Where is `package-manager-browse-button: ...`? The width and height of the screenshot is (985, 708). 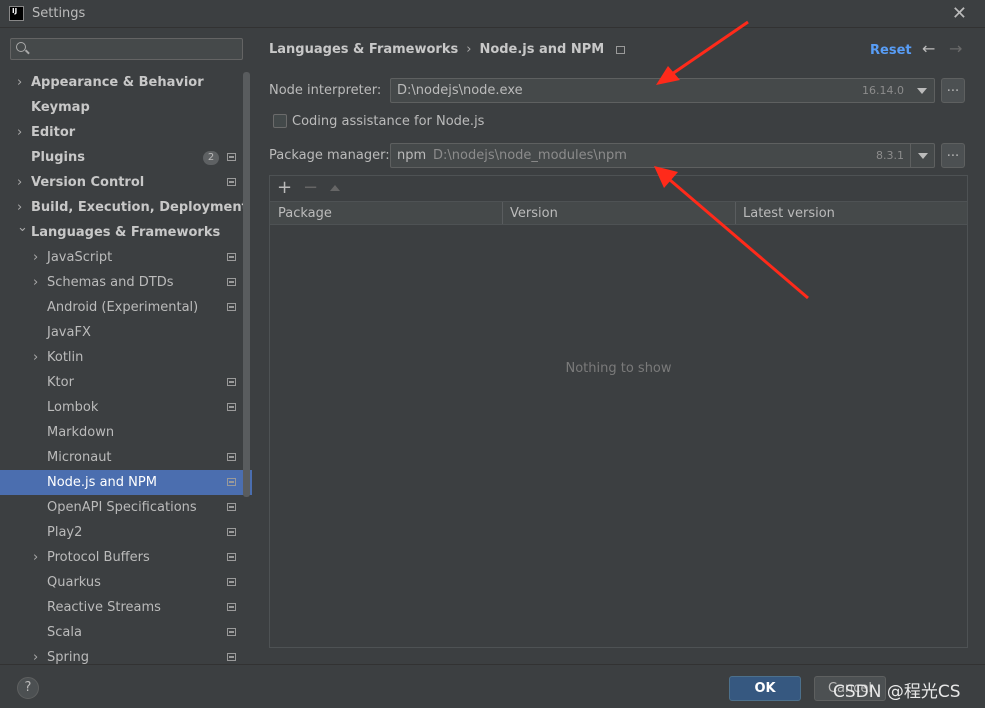
package-manager-browse-button: ... is located at coordinates (953, 155).